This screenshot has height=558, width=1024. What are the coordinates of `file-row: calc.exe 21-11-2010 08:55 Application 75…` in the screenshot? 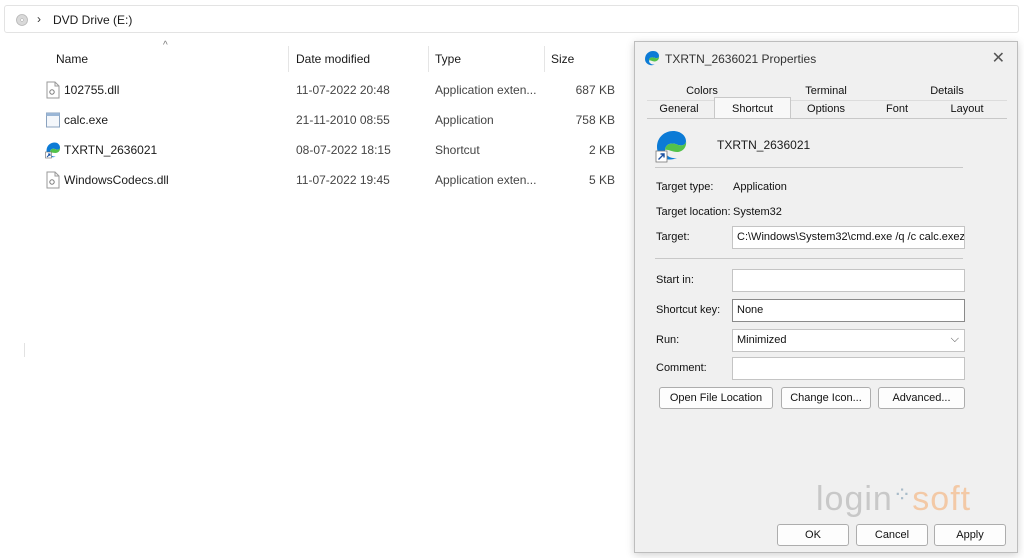 It's located at (332, 120).